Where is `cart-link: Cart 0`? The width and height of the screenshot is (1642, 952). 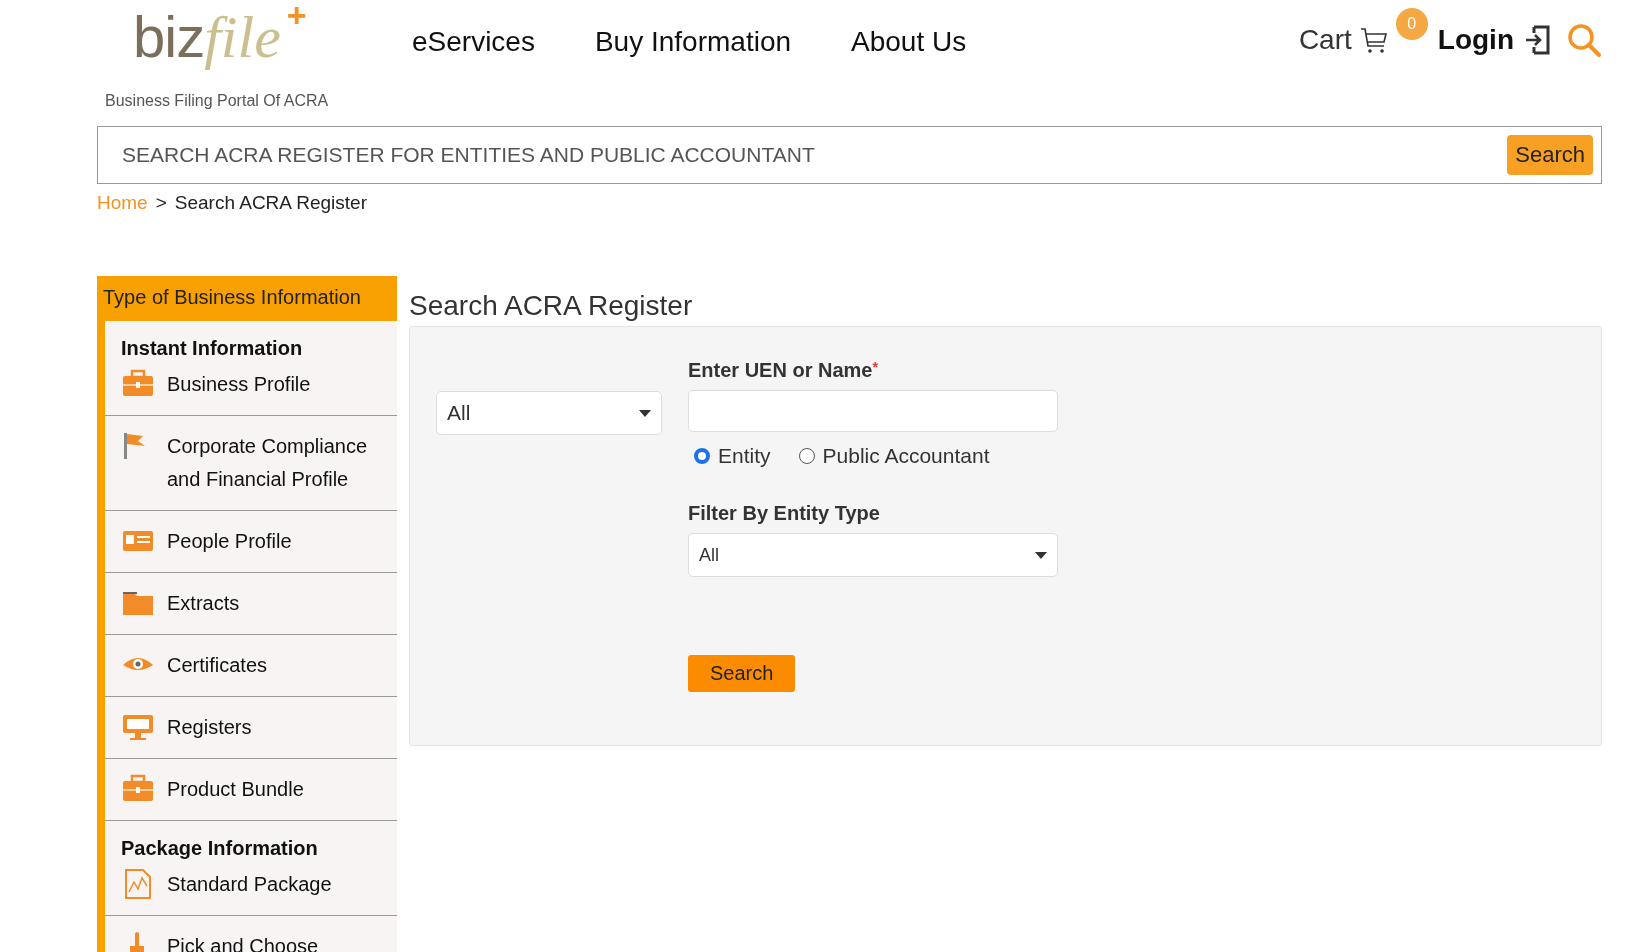 cart-link: Cart 0 is located at coordinates (1363, 32).